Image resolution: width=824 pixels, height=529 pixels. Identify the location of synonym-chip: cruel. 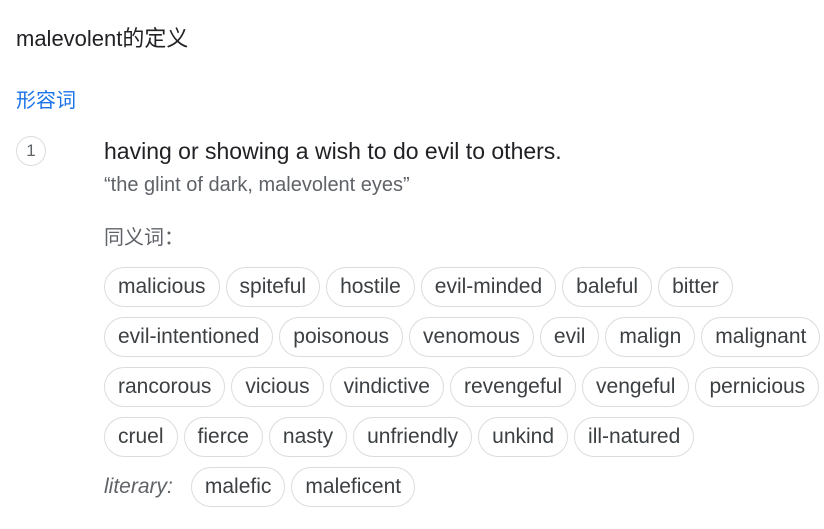
(141, 437).